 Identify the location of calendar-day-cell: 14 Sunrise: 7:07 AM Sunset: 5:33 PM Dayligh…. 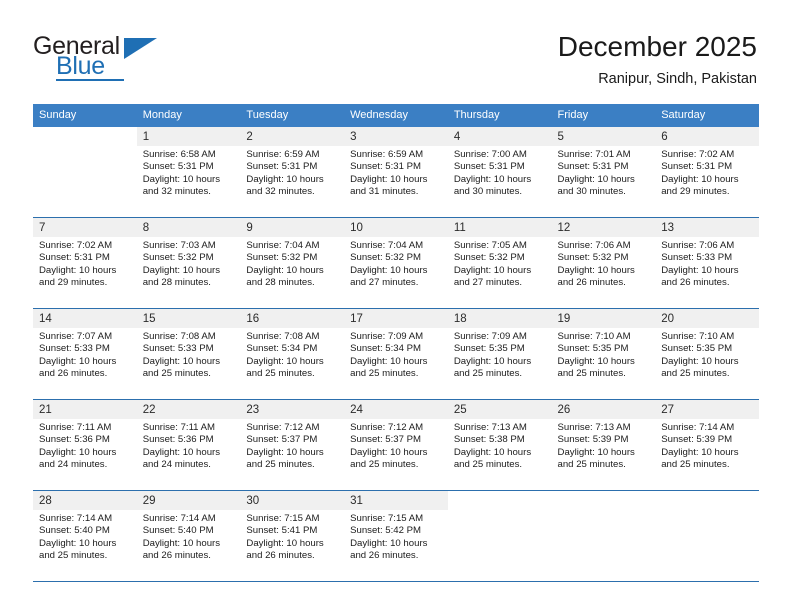
(85, 354).